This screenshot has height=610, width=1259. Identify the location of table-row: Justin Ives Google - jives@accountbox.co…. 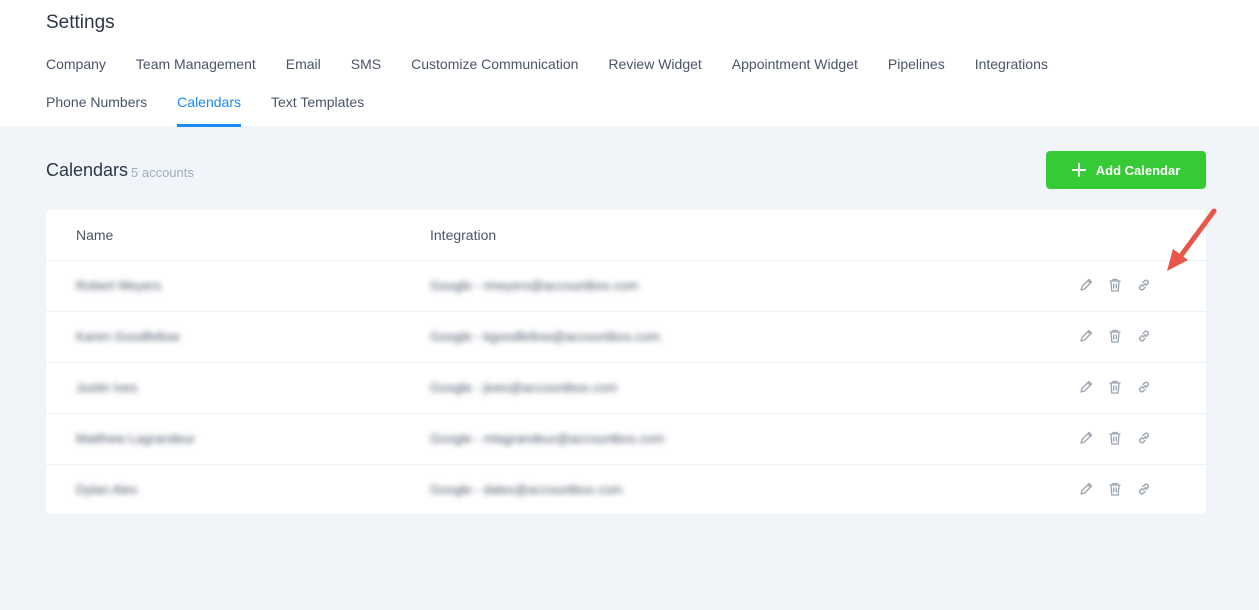
(626, 387).